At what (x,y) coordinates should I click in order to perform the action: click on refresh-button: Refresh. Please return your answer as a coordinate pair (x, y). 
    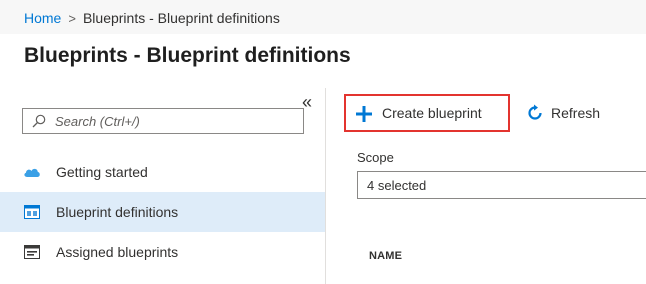
    Looking at the image, I should click on (571, 113).